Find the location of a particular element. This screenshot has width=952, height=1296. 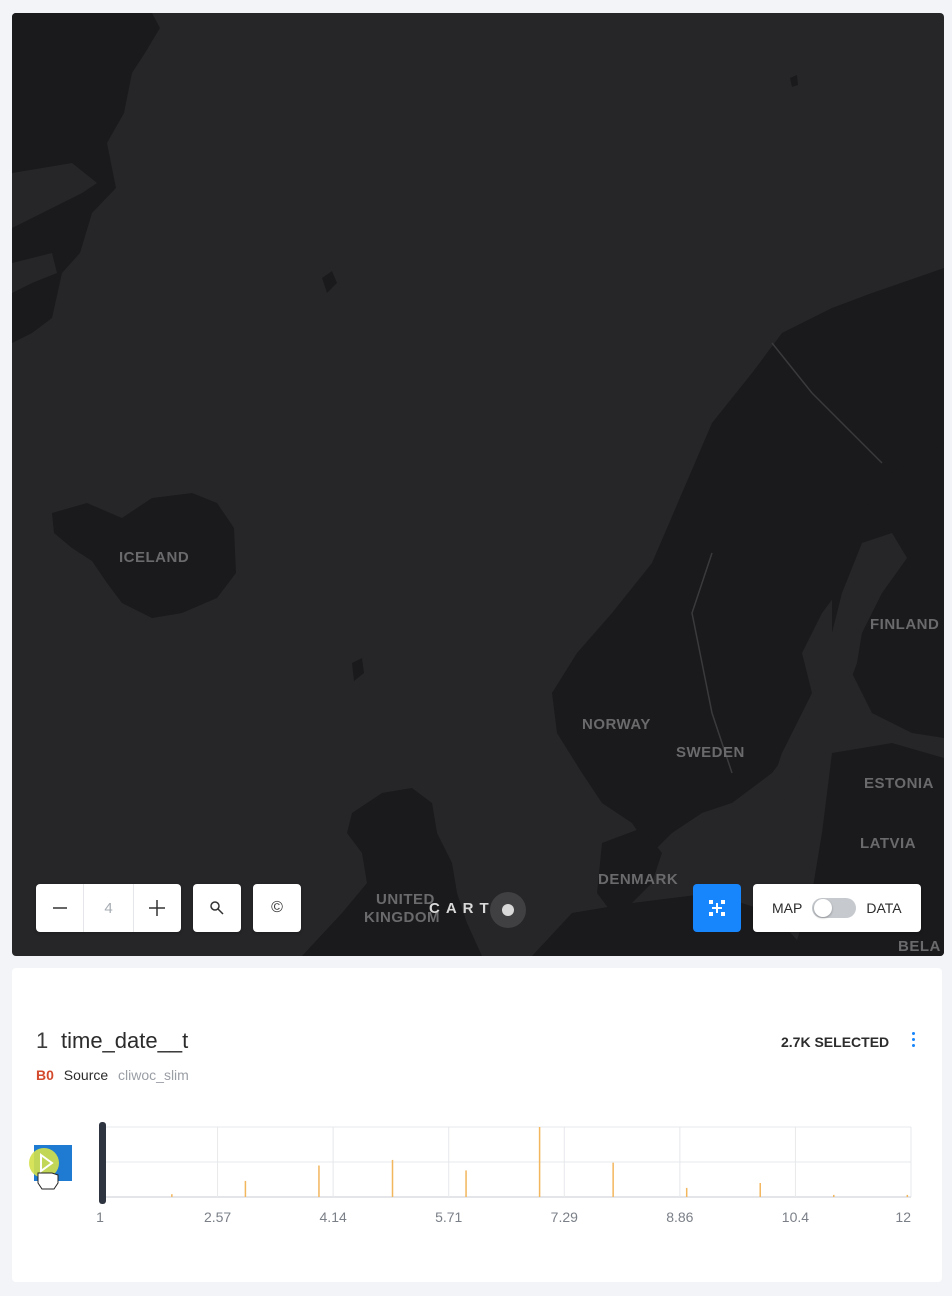

x-tick-label: 4.14 is located at coordinates (333, 1217).